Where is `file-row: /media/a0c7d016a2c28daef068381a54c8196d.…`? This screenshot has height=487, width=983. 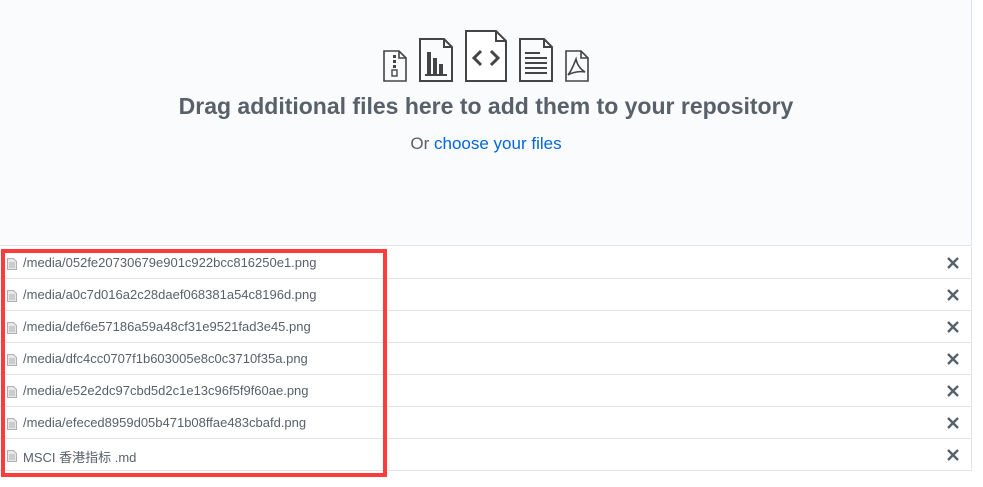 file-row: /media/a0c7d016a2c28daef068381a54c8196d.… is located at coordinates (485, 295).